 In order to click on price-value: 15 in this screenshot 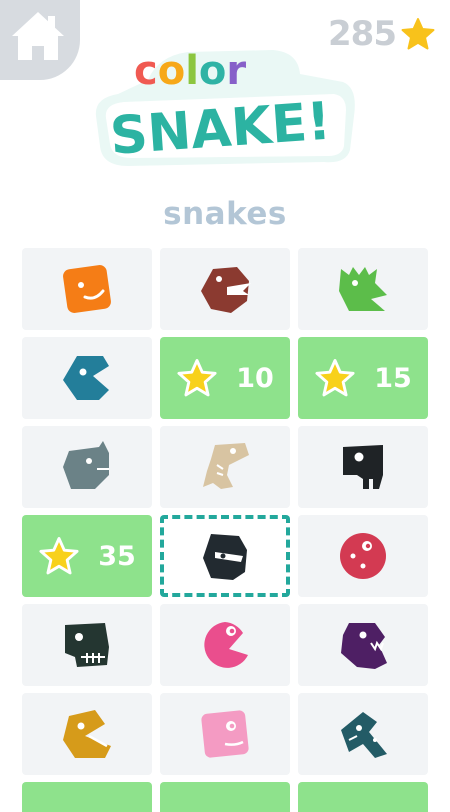, I will do `click(393, 378)`.